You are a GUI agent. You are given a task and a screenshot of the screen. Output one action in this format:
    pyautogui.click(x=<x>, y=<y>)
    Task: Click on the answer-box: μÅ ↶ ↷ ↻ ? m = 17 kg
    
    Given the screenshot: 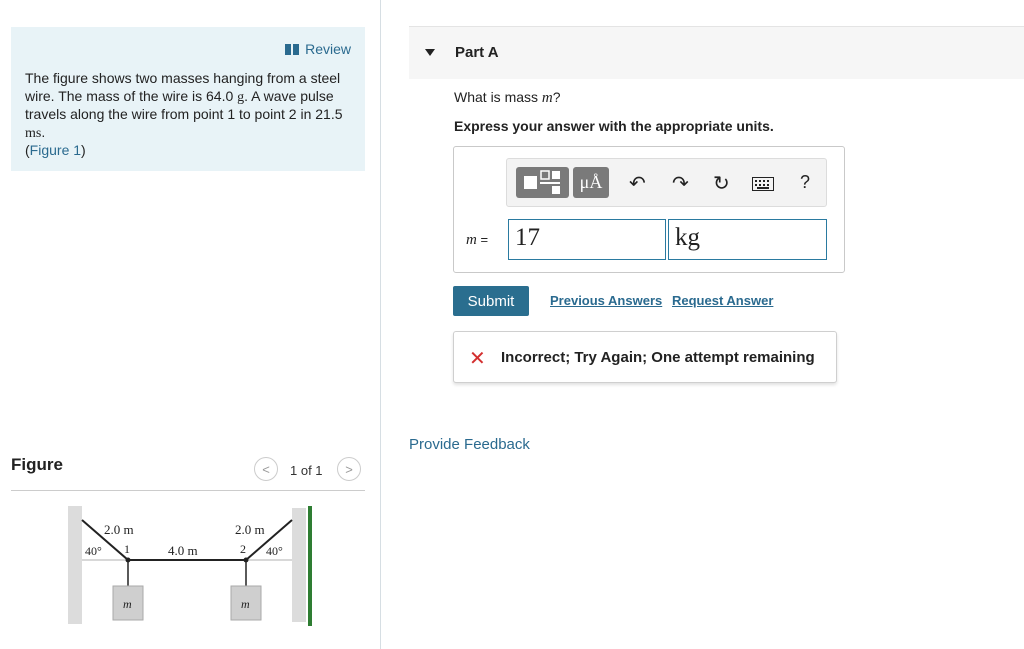 What is the action you would take?
    pyautogui.click(x=649, y=209)
    